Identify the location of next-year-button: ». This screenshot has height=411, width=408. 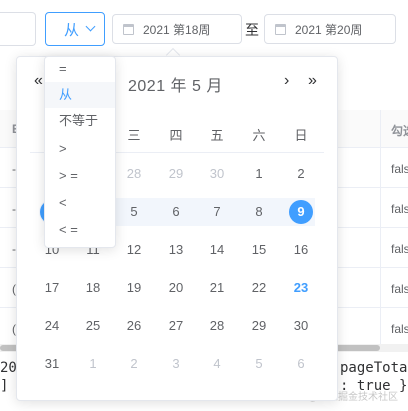
(312, 81).